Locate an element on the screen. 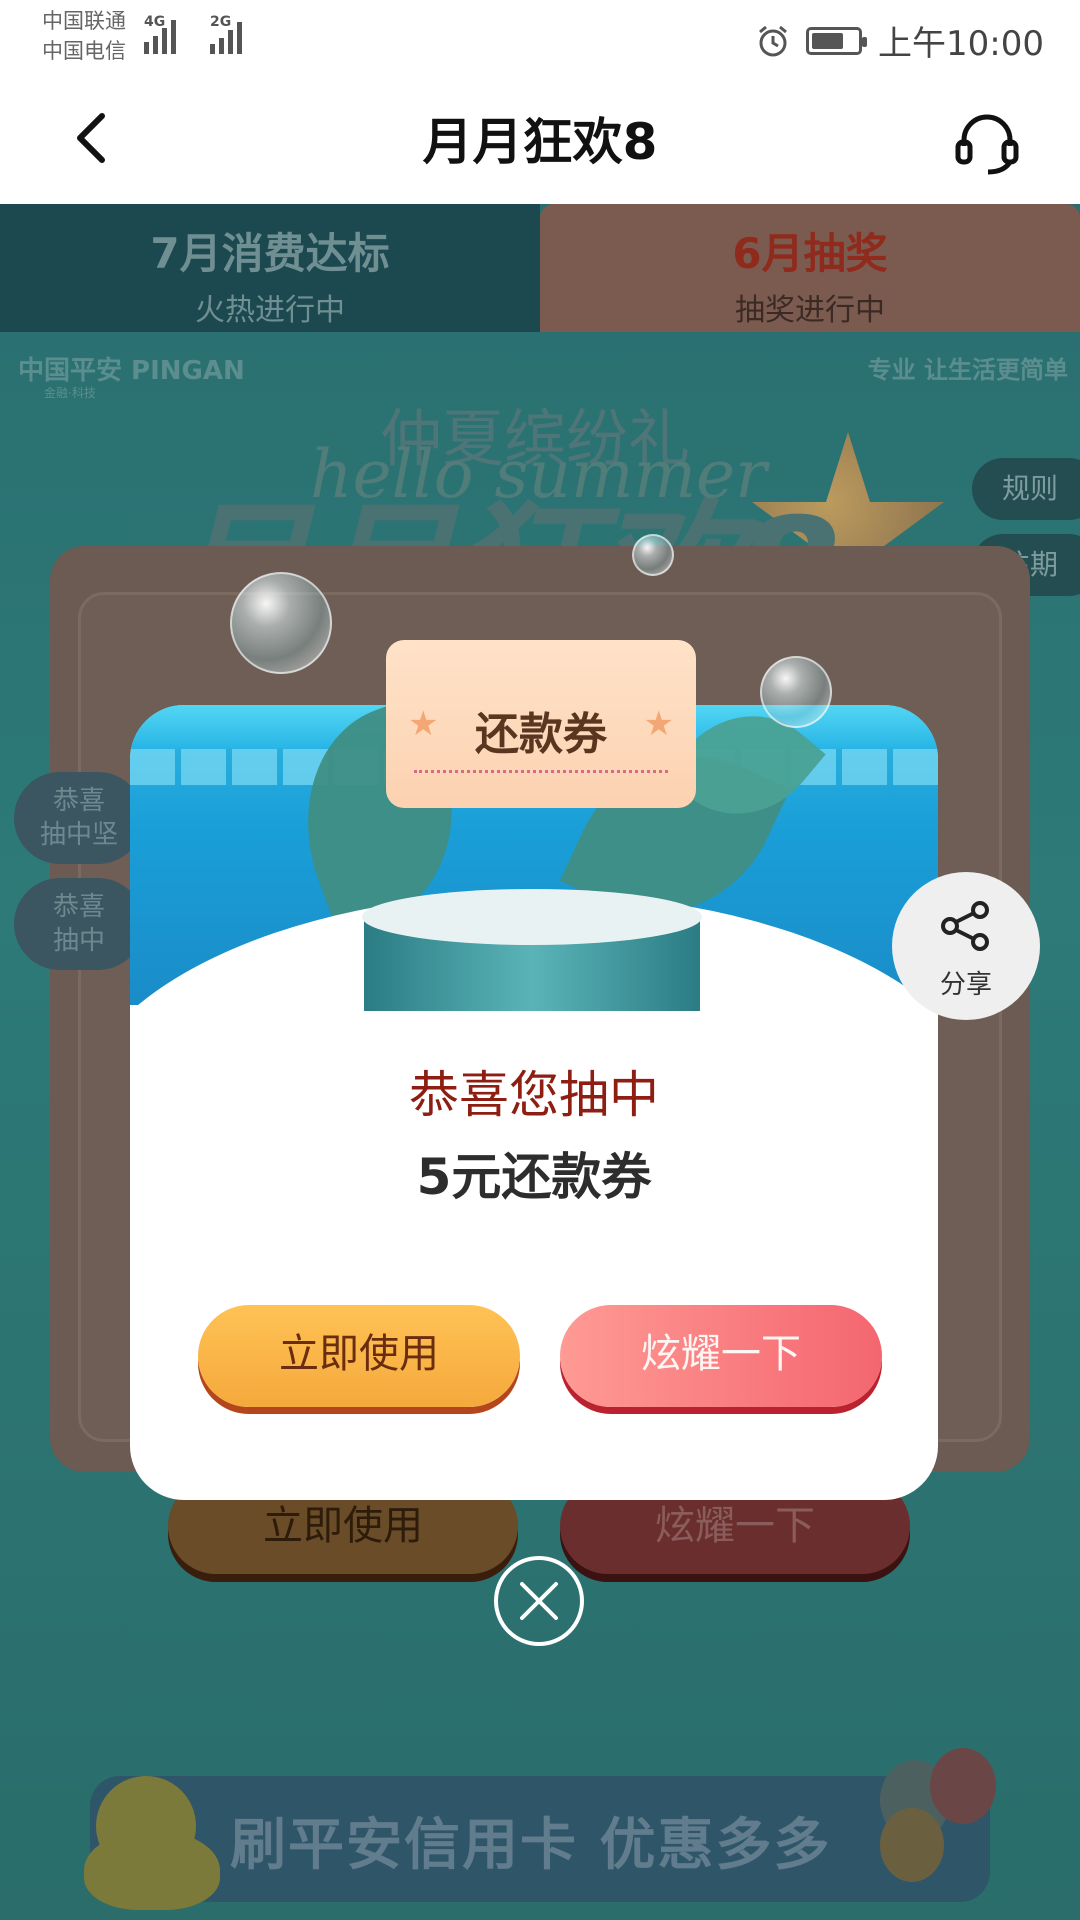 This screenshot has height=1920, width=1080. headset-icon is located at coordinates (987, 143).